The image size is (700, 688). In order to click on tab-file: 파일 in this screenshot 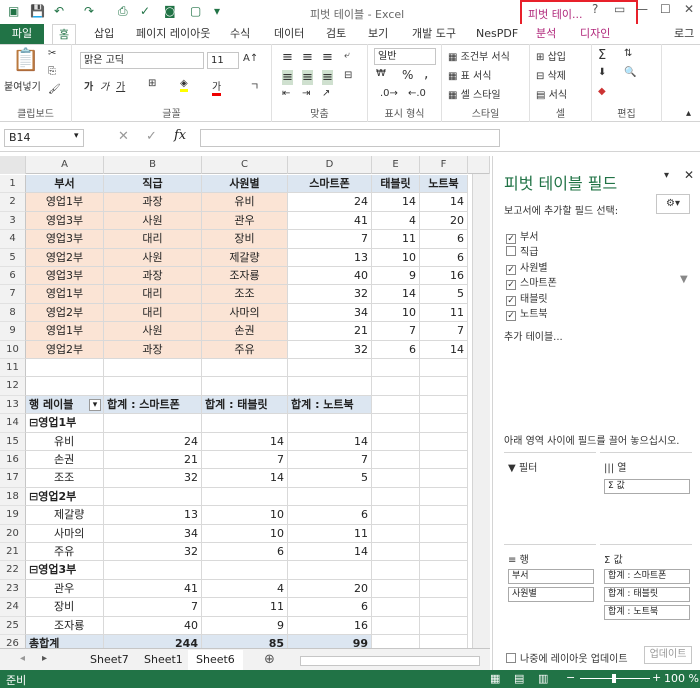, I will do `click(22, 34)`.